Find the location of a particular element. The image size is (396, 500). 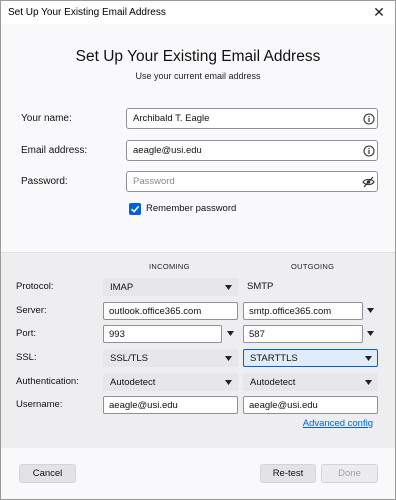

email-label: Email address: is located at coordinates (54, 150).